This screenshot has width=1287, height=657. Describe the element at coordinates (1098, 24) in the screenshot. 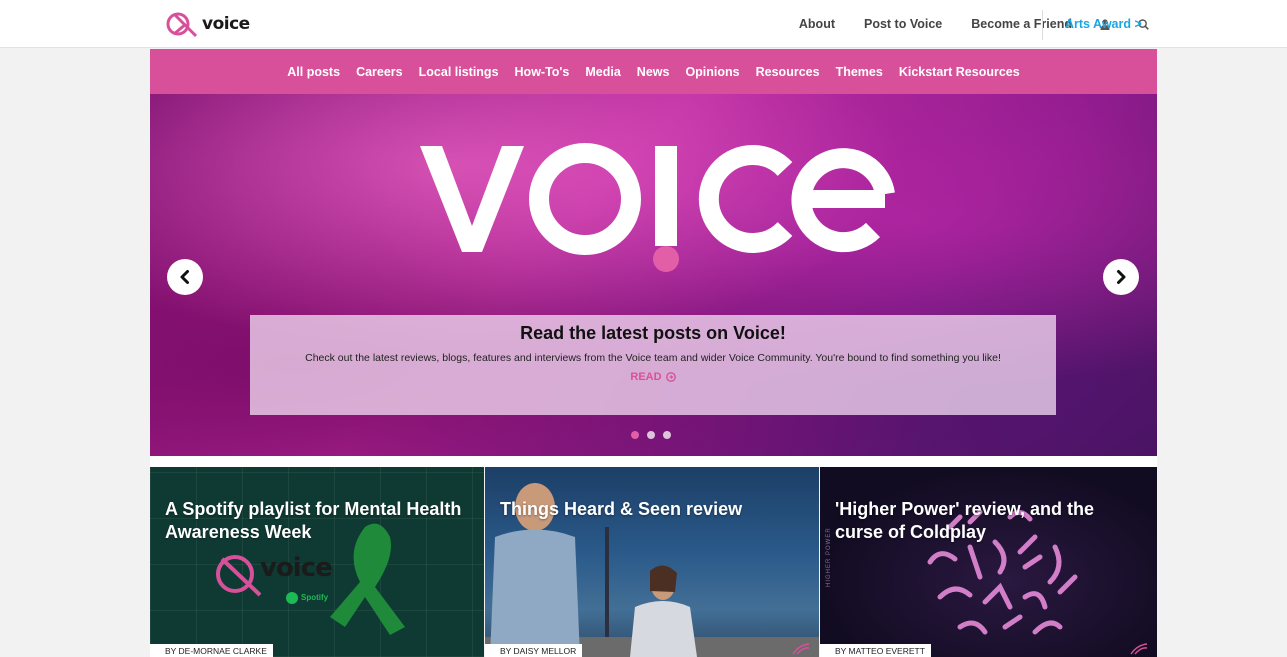

I see `arts-award-label: Arts Award` at that location.